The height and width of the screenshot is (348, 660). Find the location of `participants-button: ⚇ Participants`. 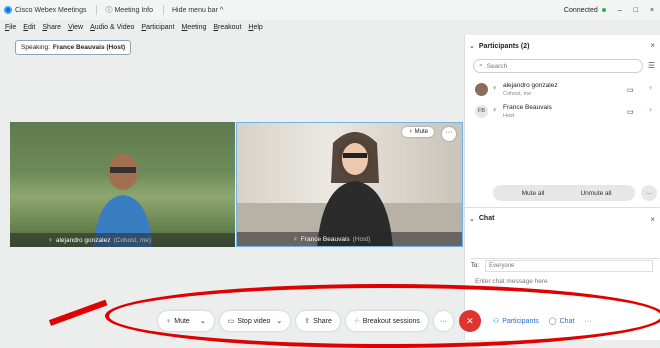

participants-button: ⚇ Participants is located at coordinates (515, 321).